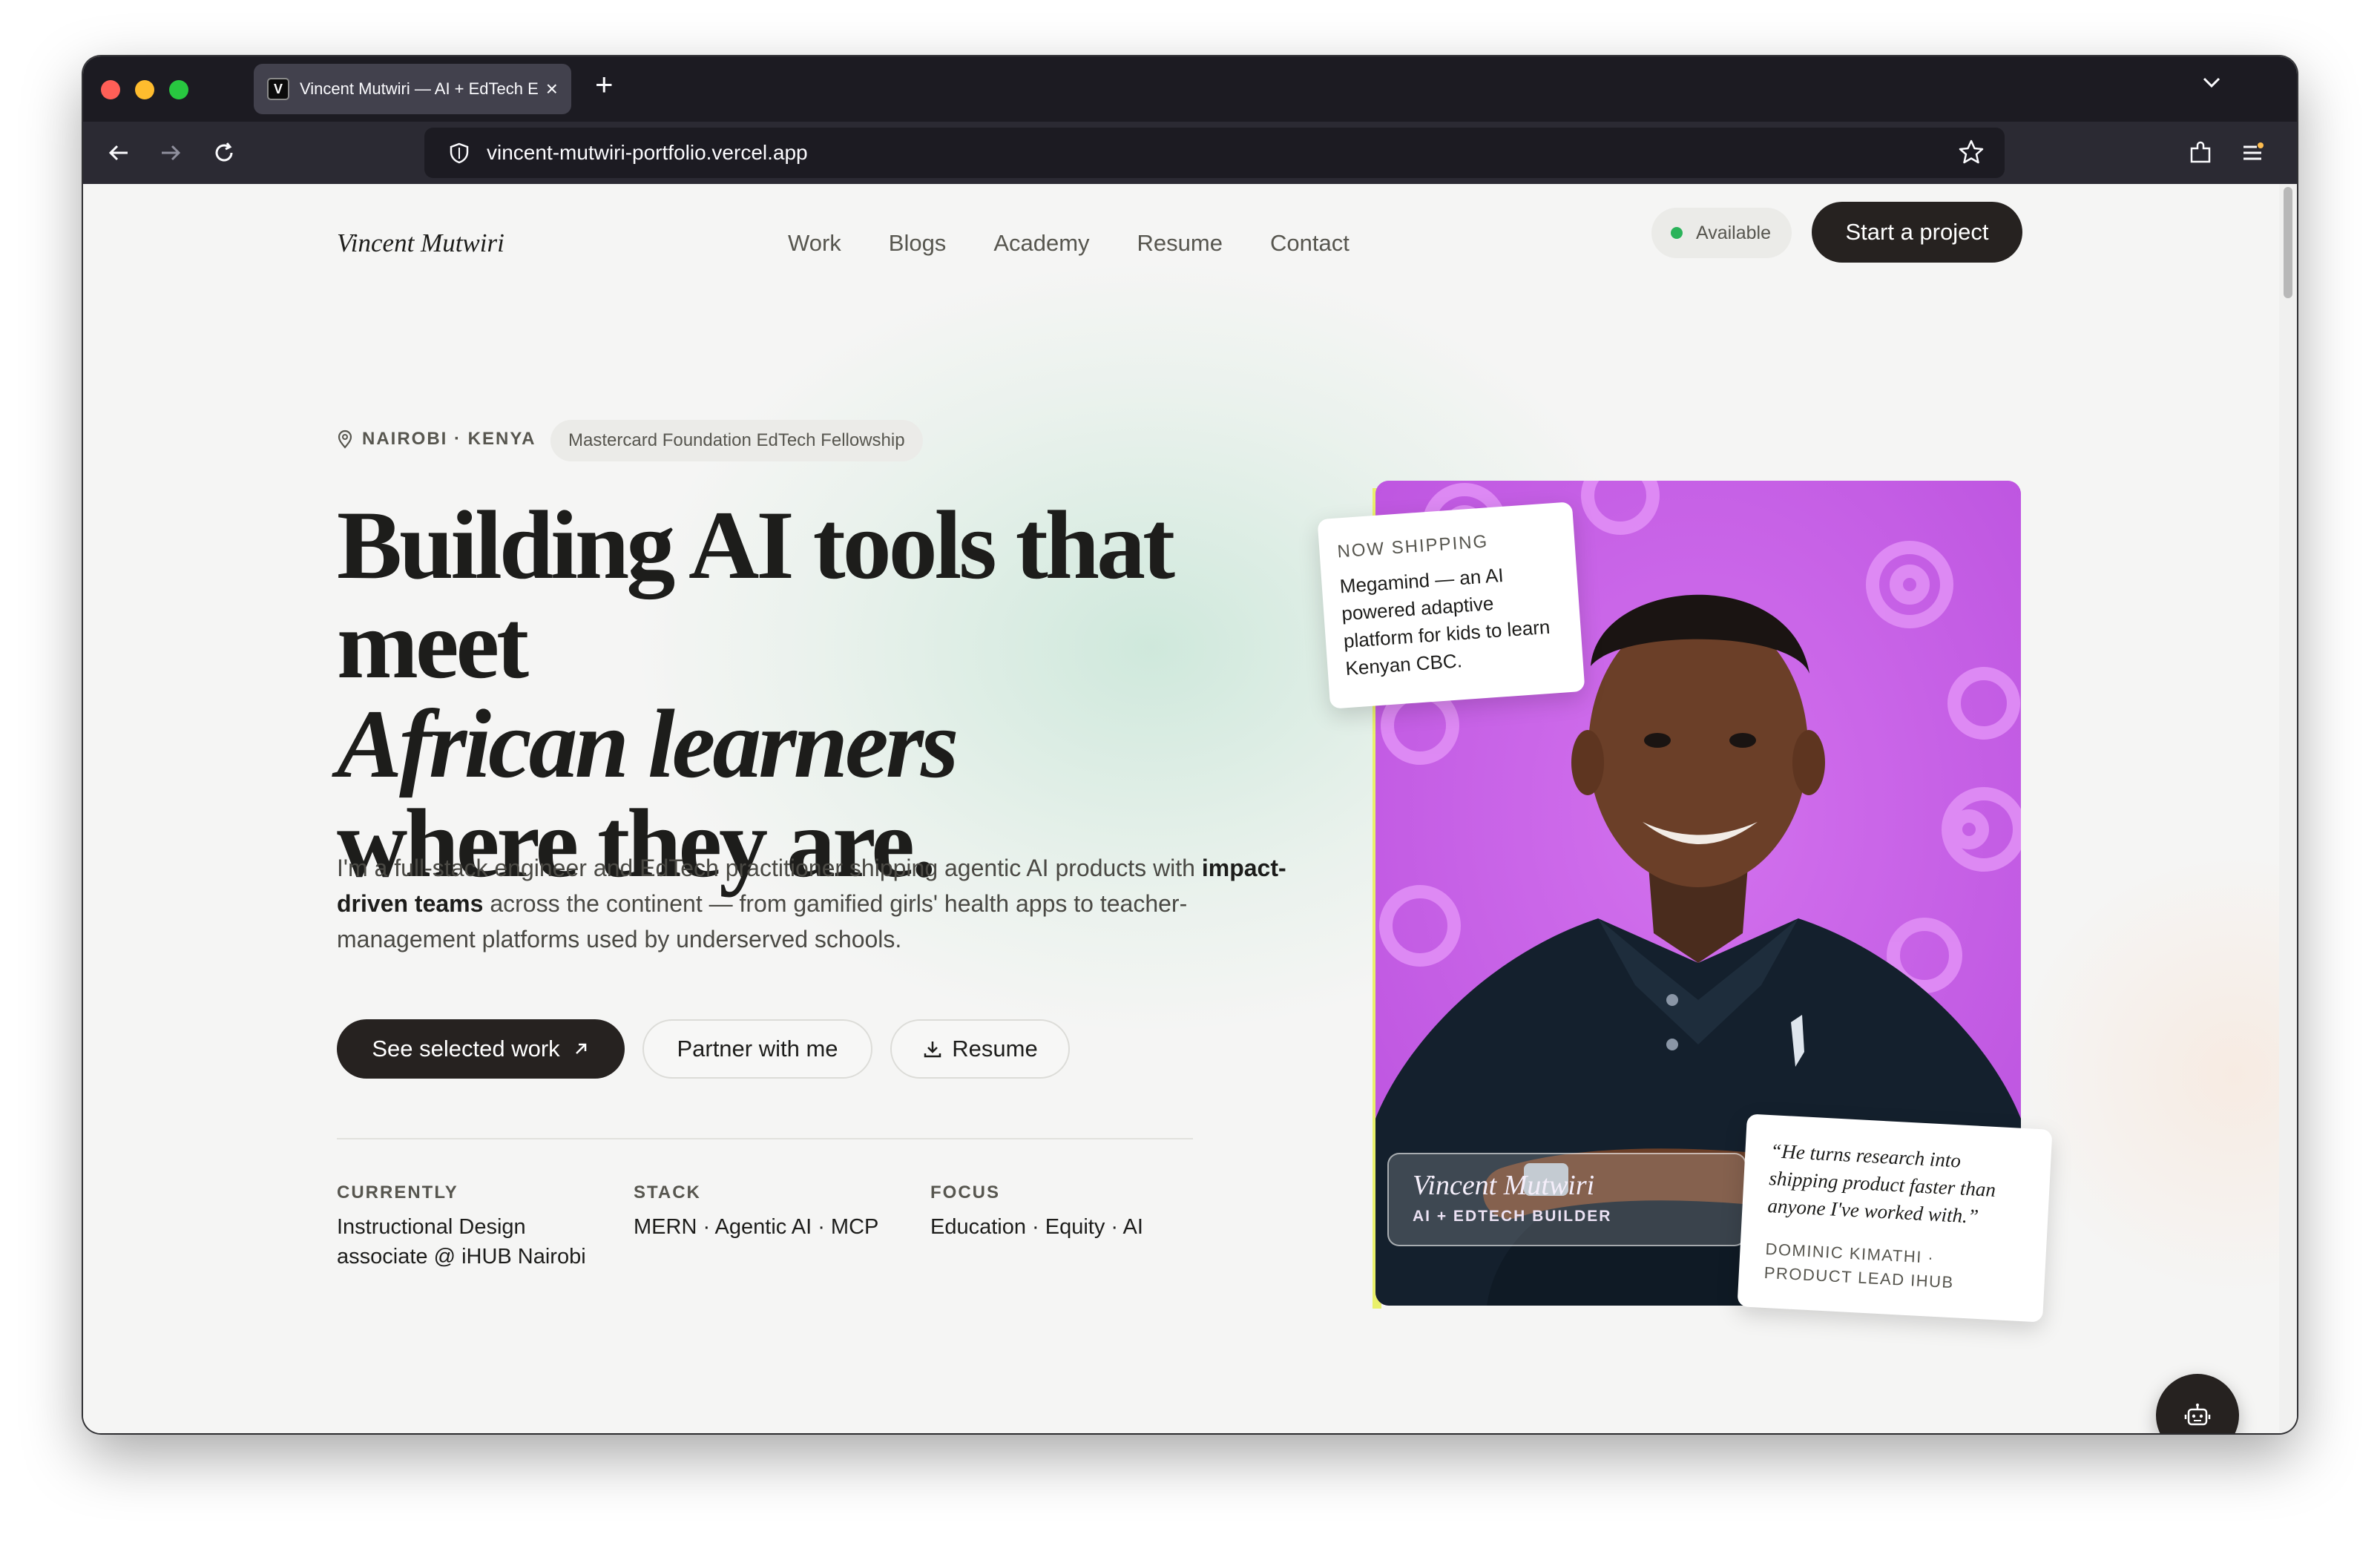  I want to click on nav-link-academy: Academy, so click(1041, 244).